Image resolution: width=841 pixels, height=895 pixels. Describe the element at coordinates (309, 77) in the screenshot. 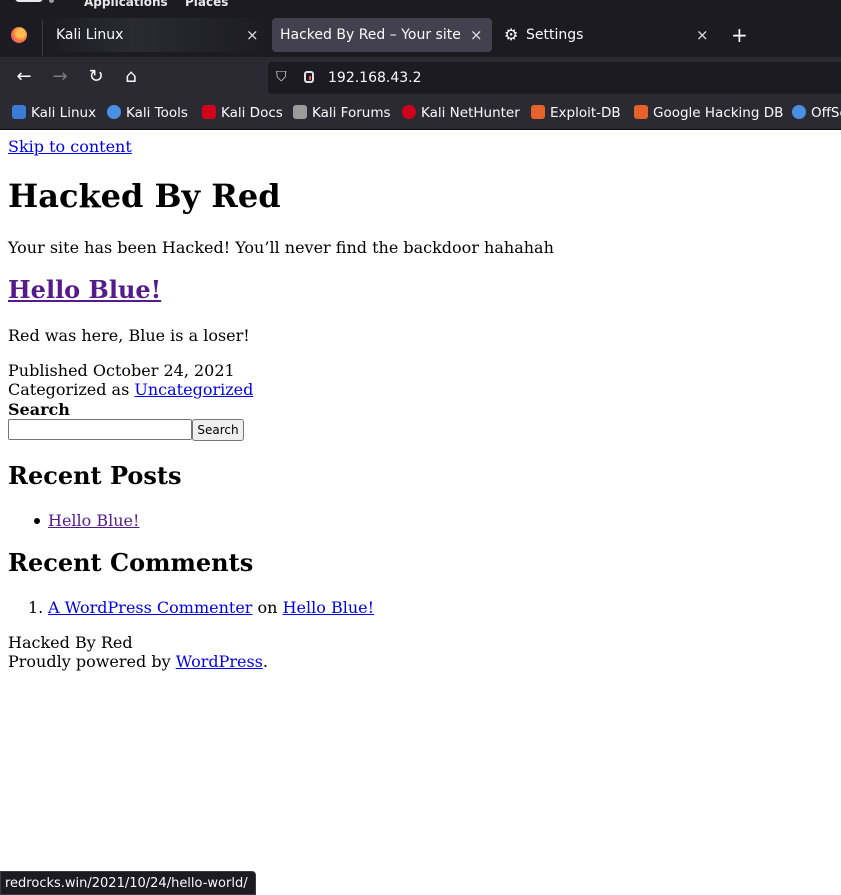

I see `insecure-lock-icon` at that location.